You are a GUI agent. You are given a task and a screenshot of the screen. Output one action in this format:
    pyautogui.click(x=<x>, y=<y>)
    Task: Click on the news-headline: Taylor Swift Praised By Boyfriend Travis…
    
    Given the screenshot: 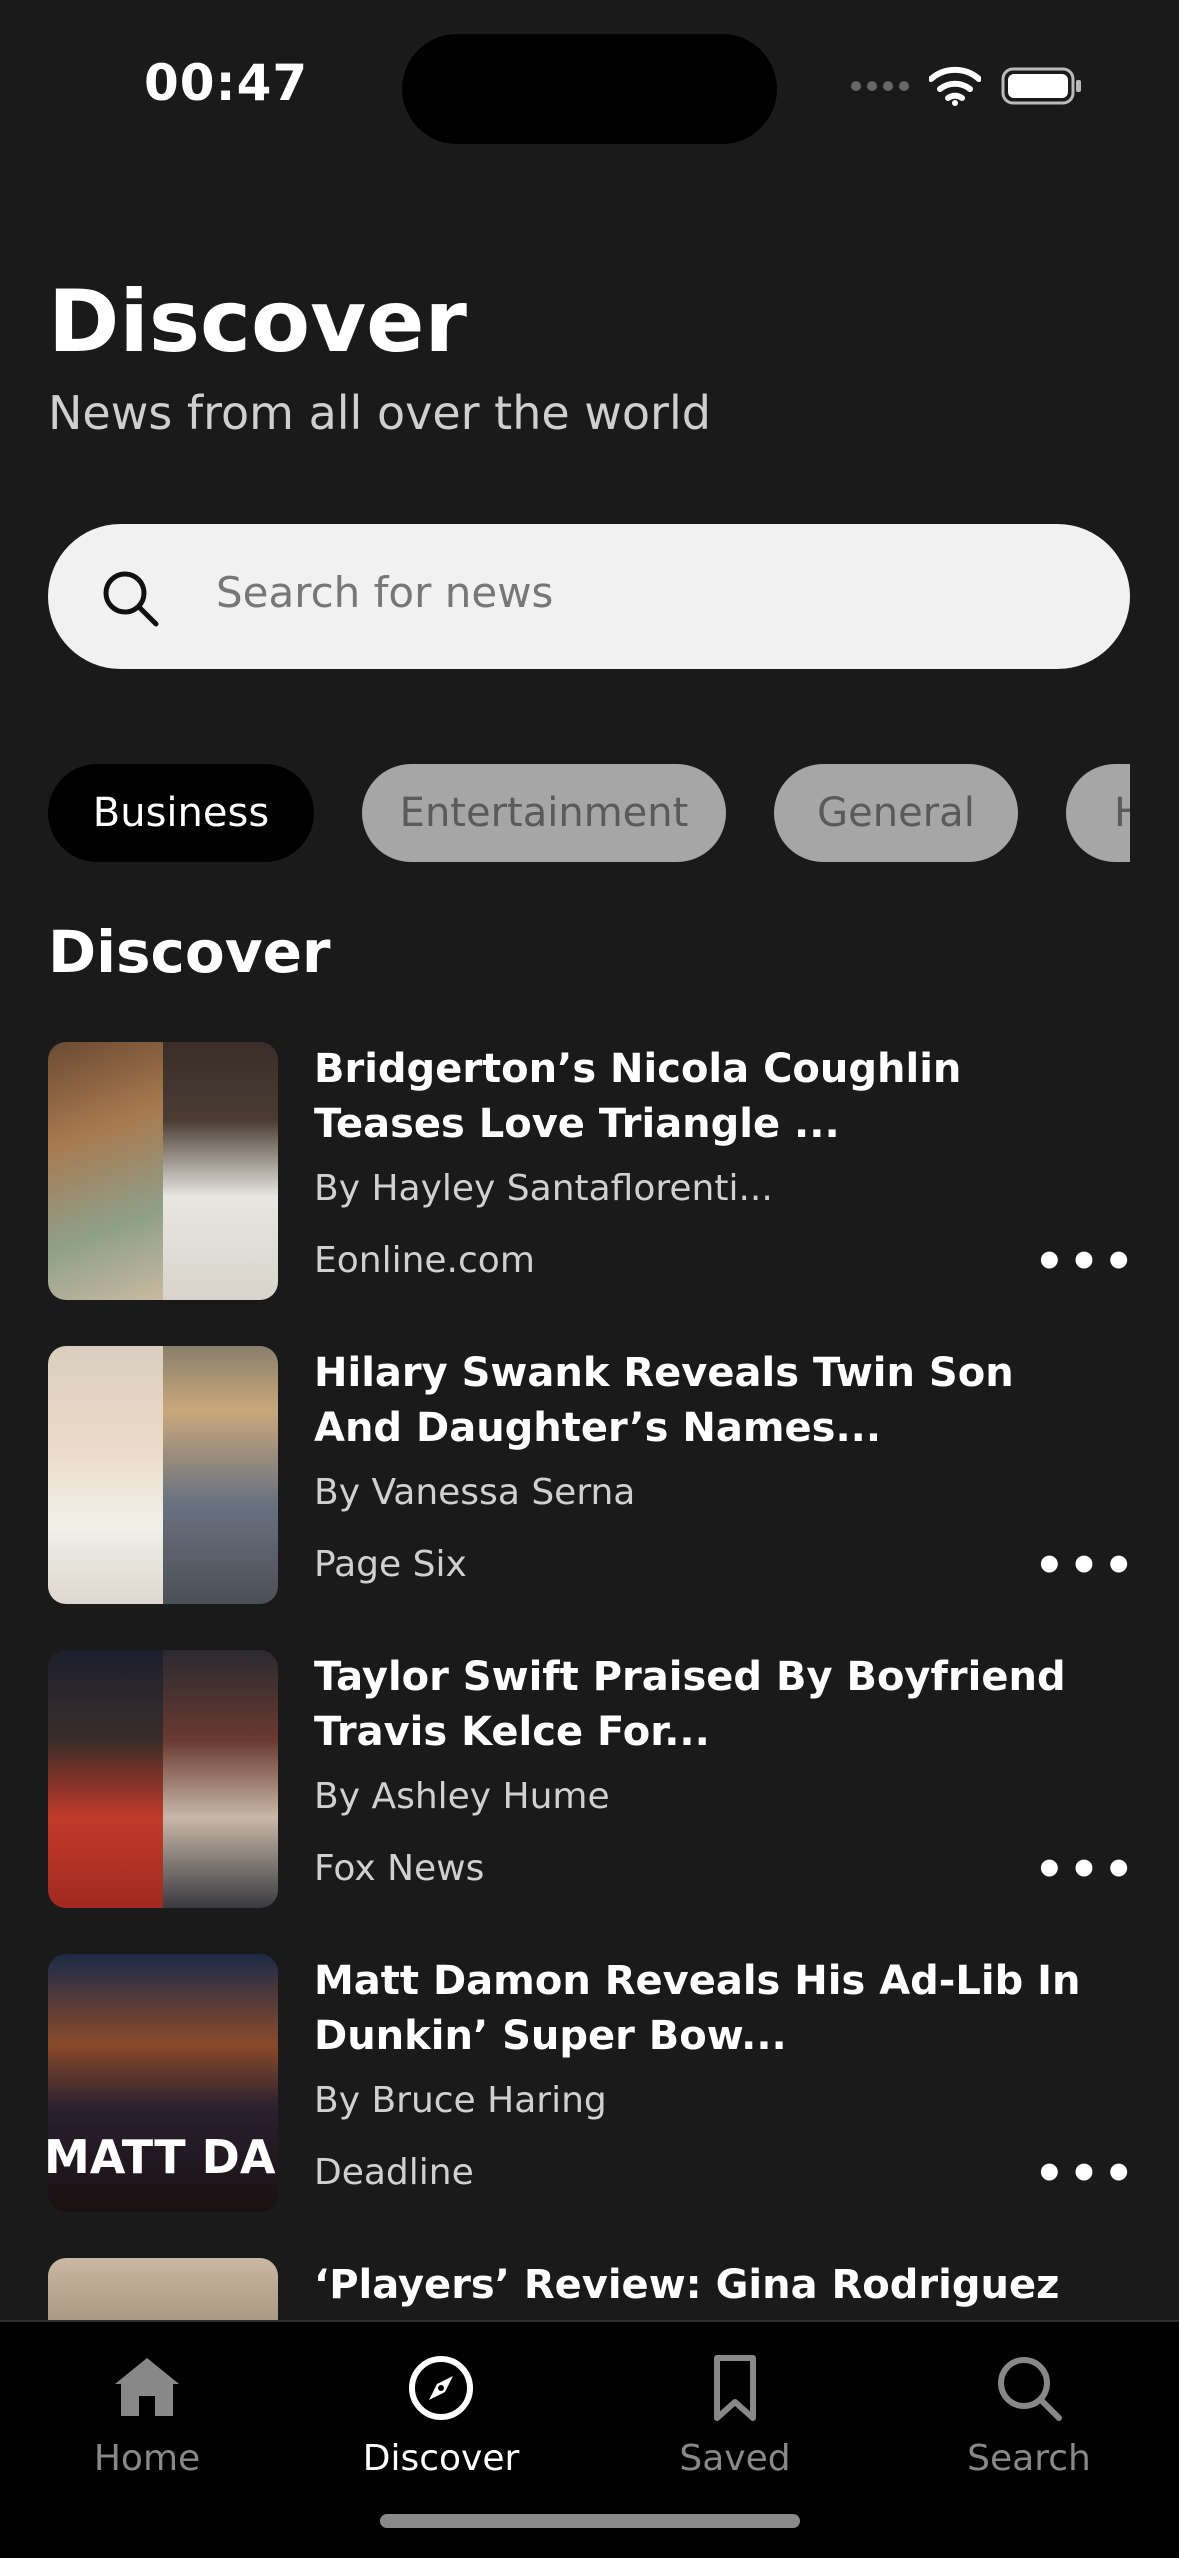 What is the action you would take?
    pyautogui.click(x=690, y=1704)
    